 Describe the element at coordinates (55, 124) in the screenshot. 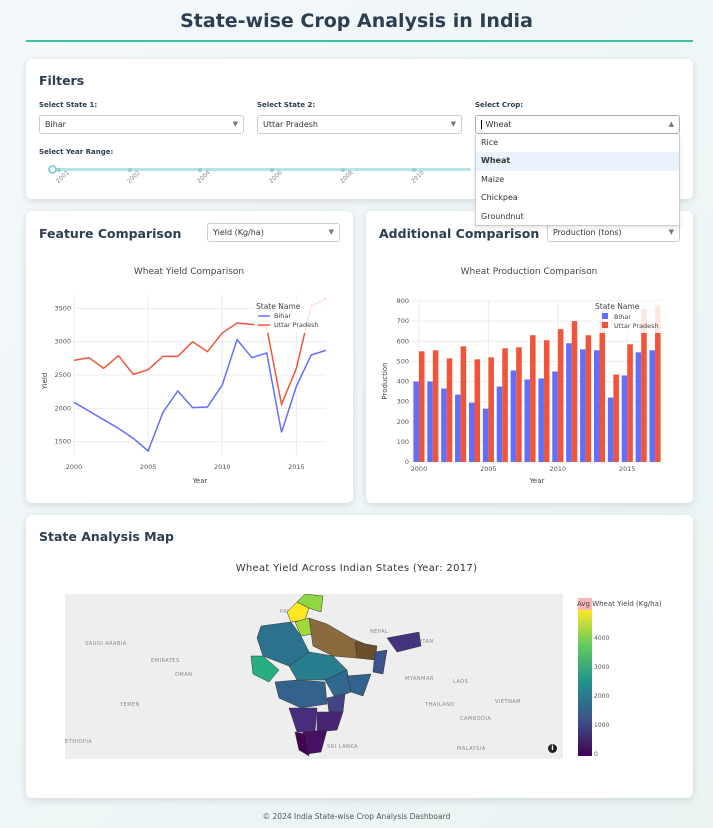

I see `state1-value: Bihar` at that location.